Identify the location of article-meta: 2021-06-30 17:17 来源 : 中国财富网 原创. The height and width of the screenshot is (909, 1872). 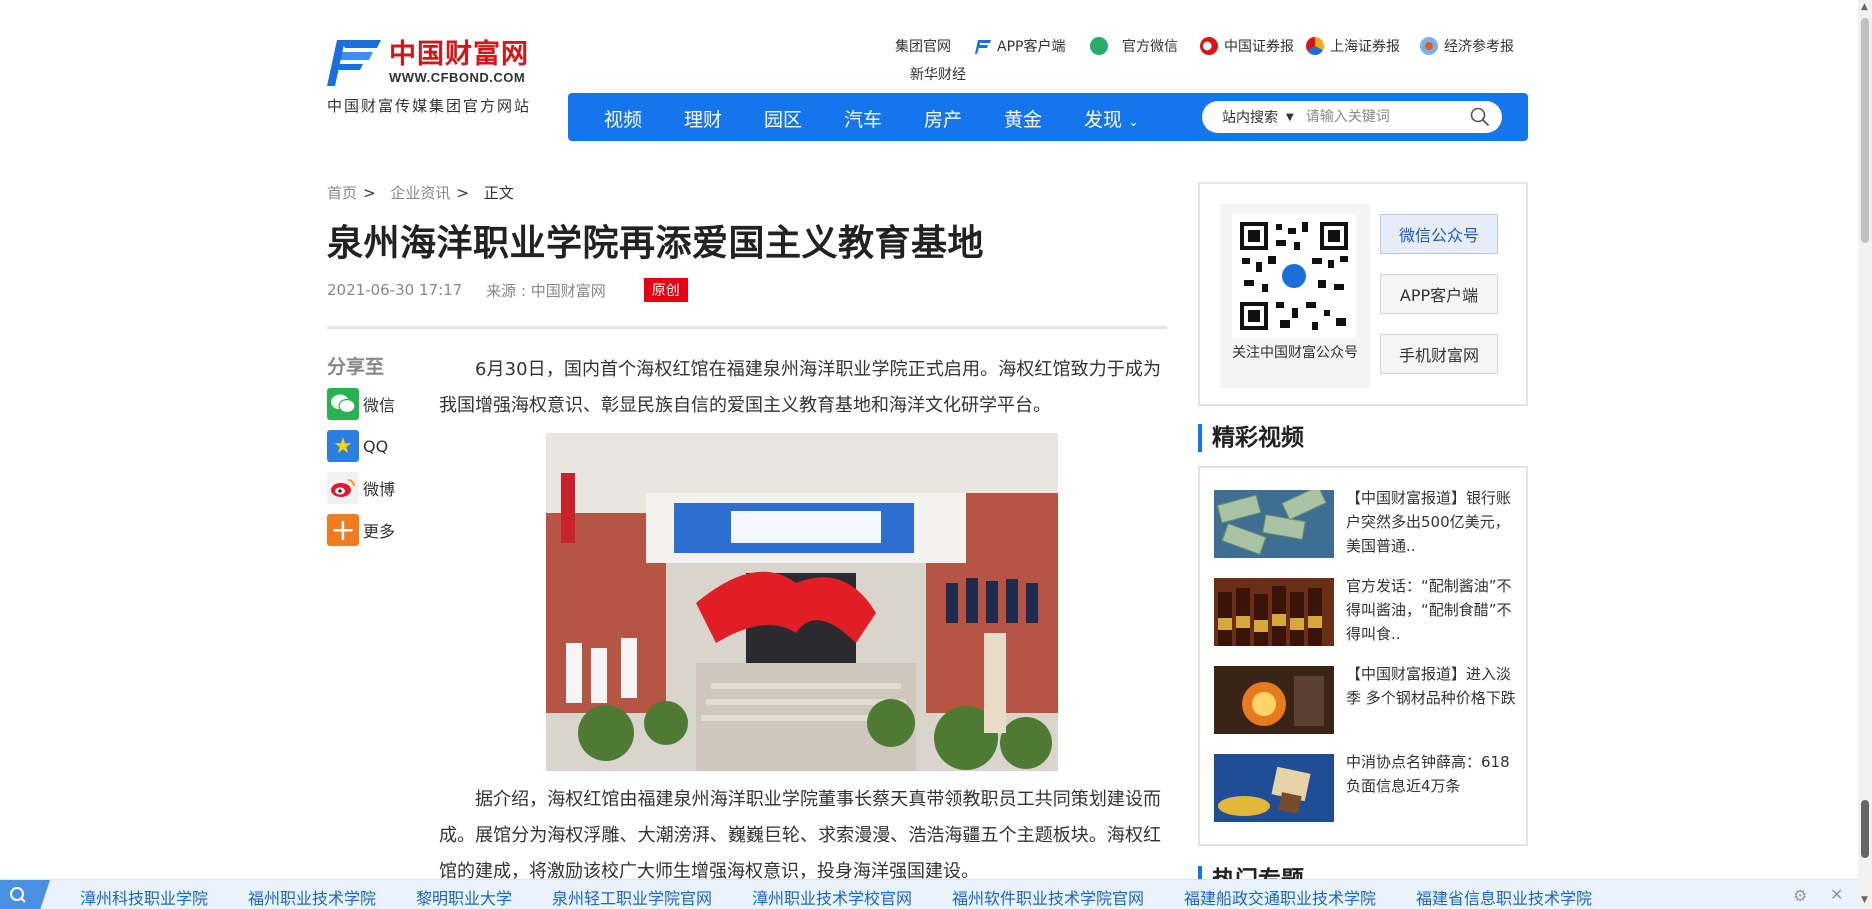
(507, 290).